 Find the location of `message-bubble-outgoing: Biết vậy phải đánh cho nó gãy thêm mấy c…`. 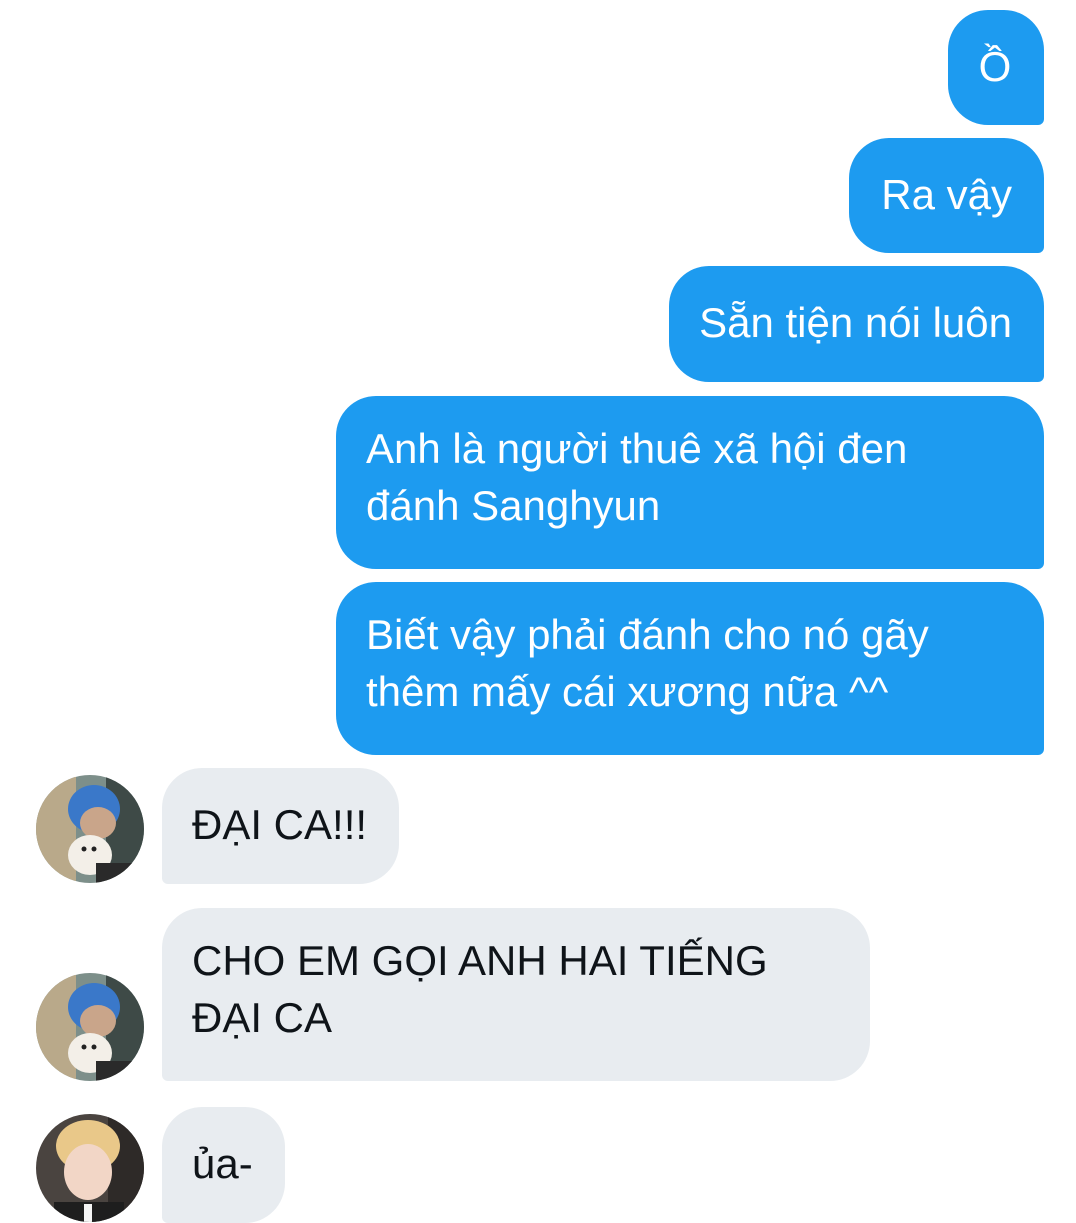

message-bubble-outgoing: Biết vậy phải đánh cho nó gãy thêm mấy c… is located at coordinates (690, 668).